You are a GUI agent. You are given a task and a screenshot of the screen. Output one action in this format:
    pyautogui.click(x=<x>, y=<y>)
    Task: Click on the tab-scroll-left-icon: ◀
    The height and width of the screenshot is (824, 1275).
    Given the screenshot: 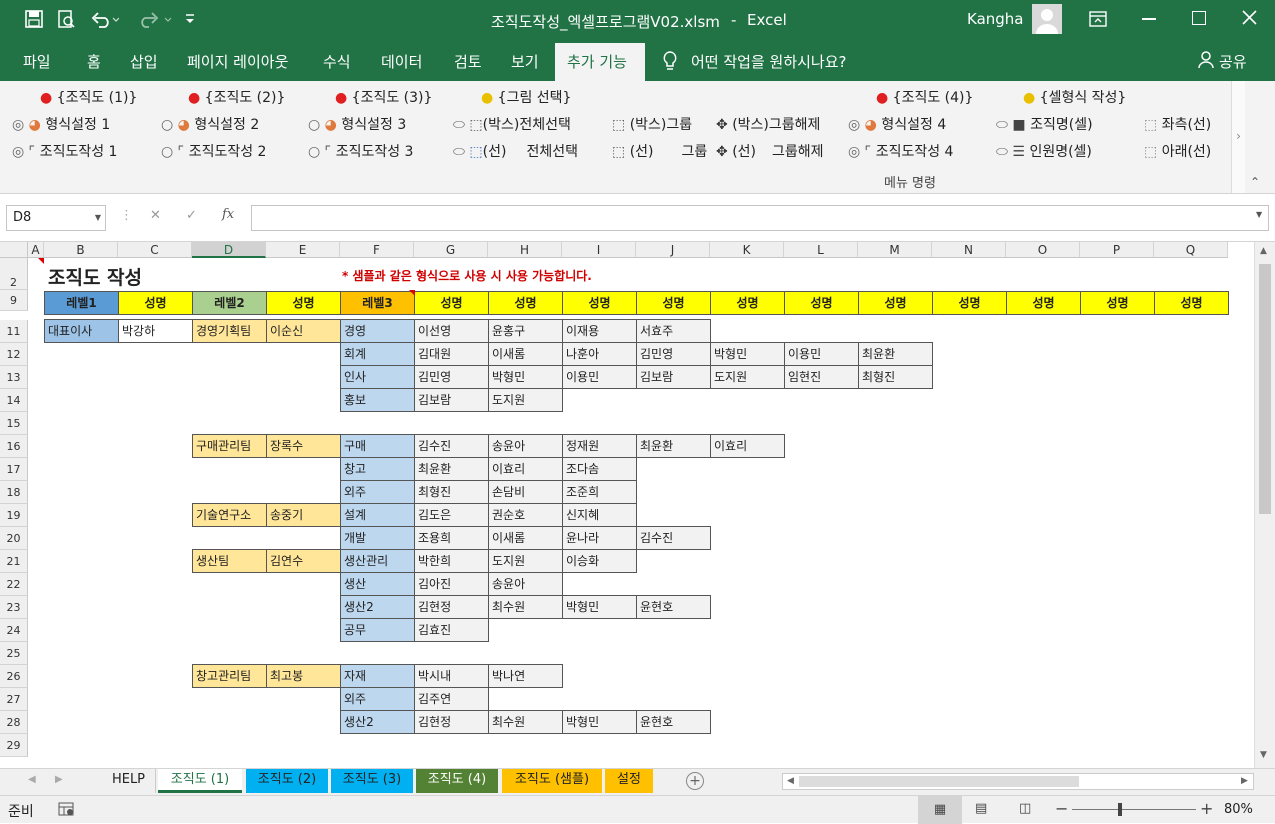 What is the action you would take?
    pyautogui.click(x=32, y=779)
    